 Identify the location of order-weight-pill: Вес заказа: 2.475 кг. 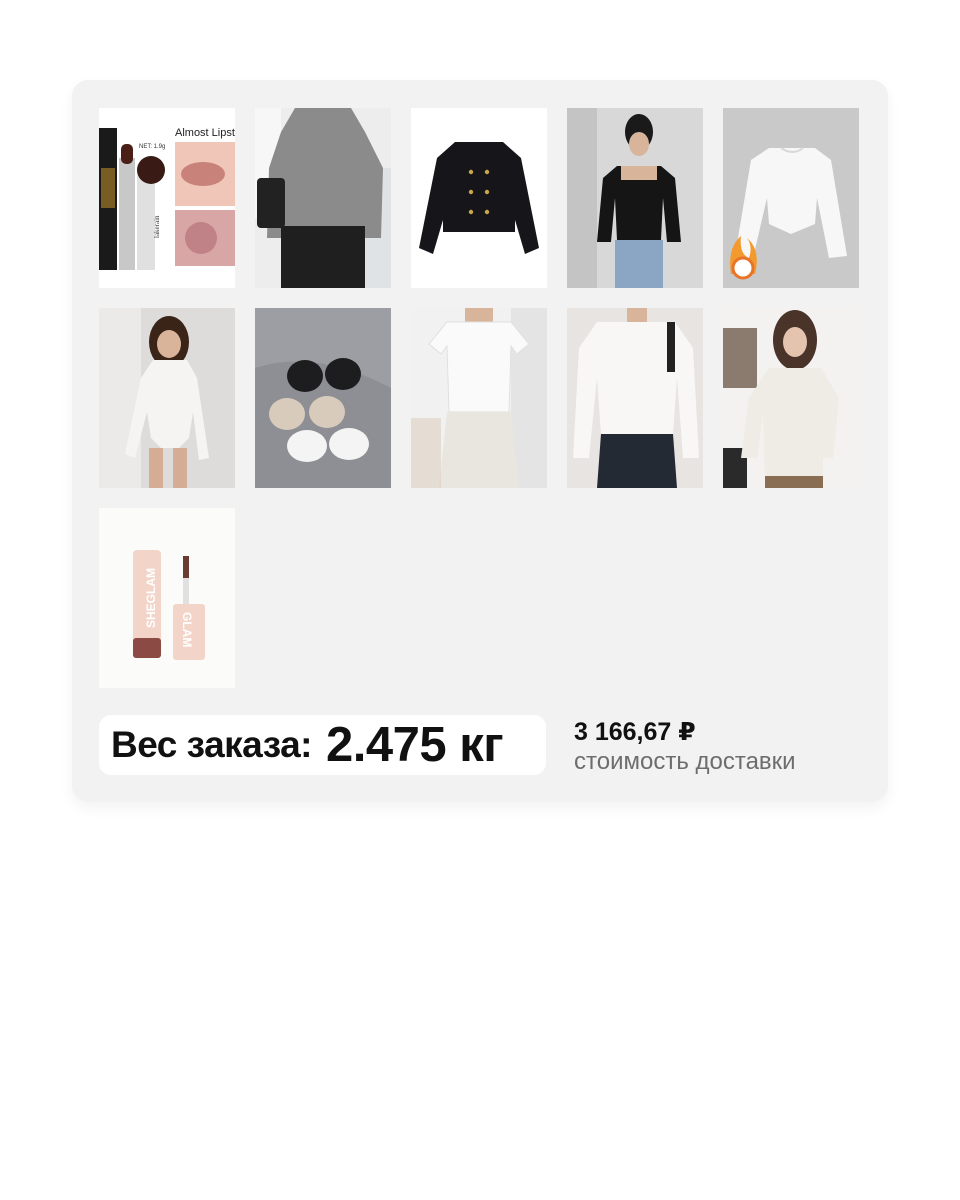
(322, 745).